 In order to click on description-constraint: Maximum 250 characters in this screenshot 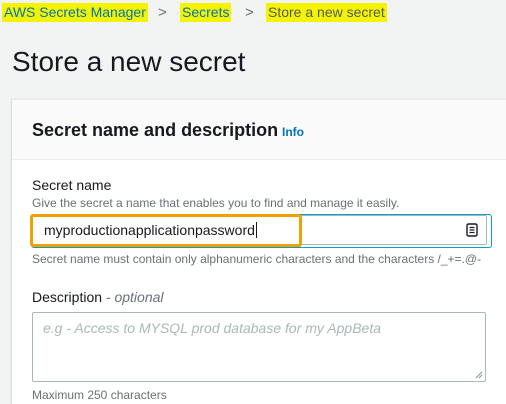, I will do `click(99, 395)`.